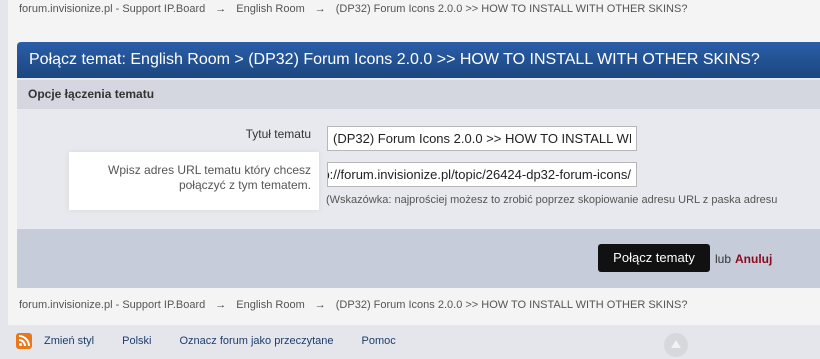 The height and width of the screenshot is (359, 820). Describe the element at coordinates (723, 259) in the screenshot. I see `or-label: lub` at that location.